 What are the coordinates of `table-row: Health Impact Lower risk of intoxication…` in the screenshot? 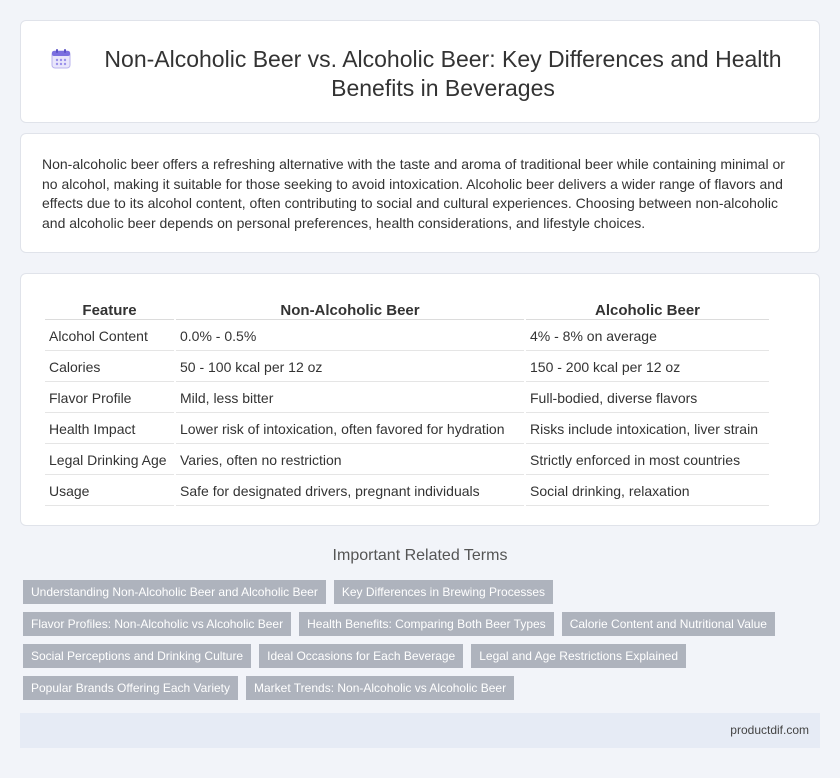 It's located at (407, 429).